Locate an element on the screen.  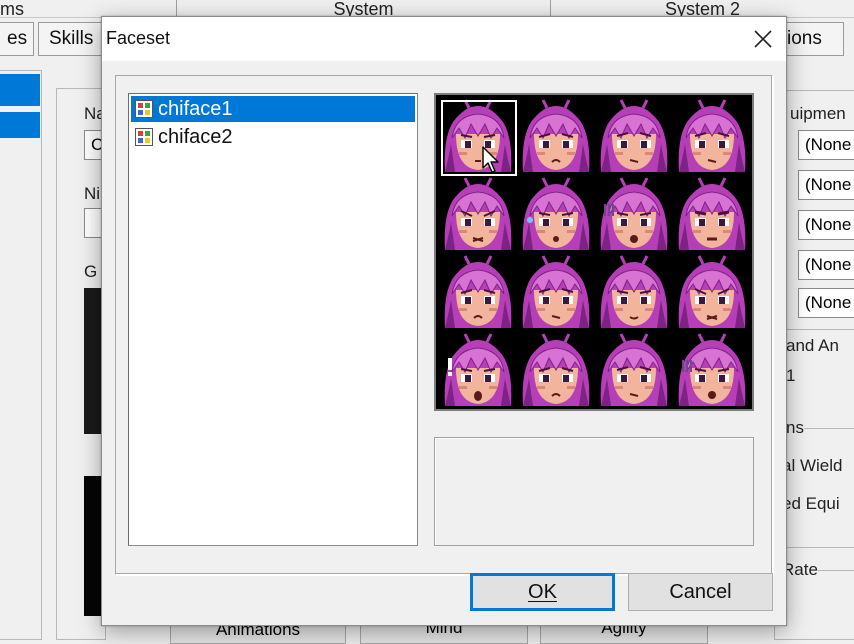
equip-slot-3: (None is located at coordinates (826, 225).